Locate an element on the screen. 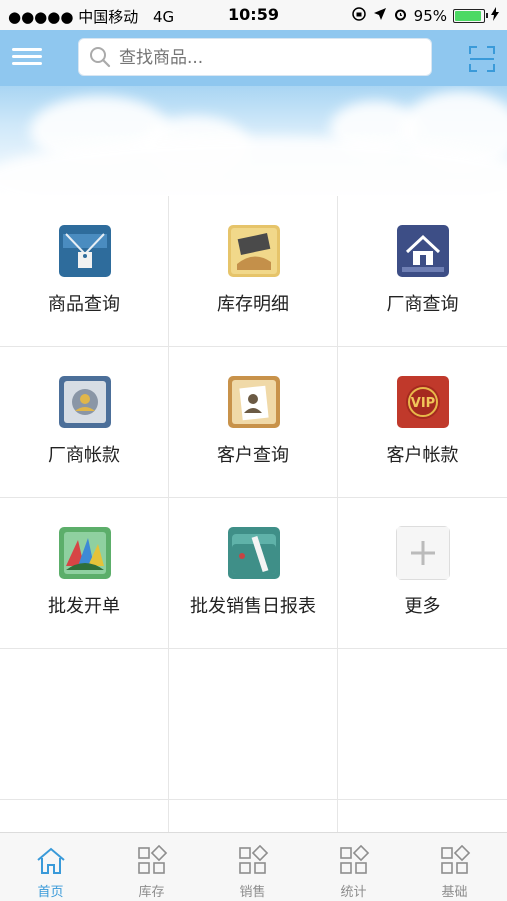 The image size is (507, 901). product-tag-icon is located at coordinates (85, 251).